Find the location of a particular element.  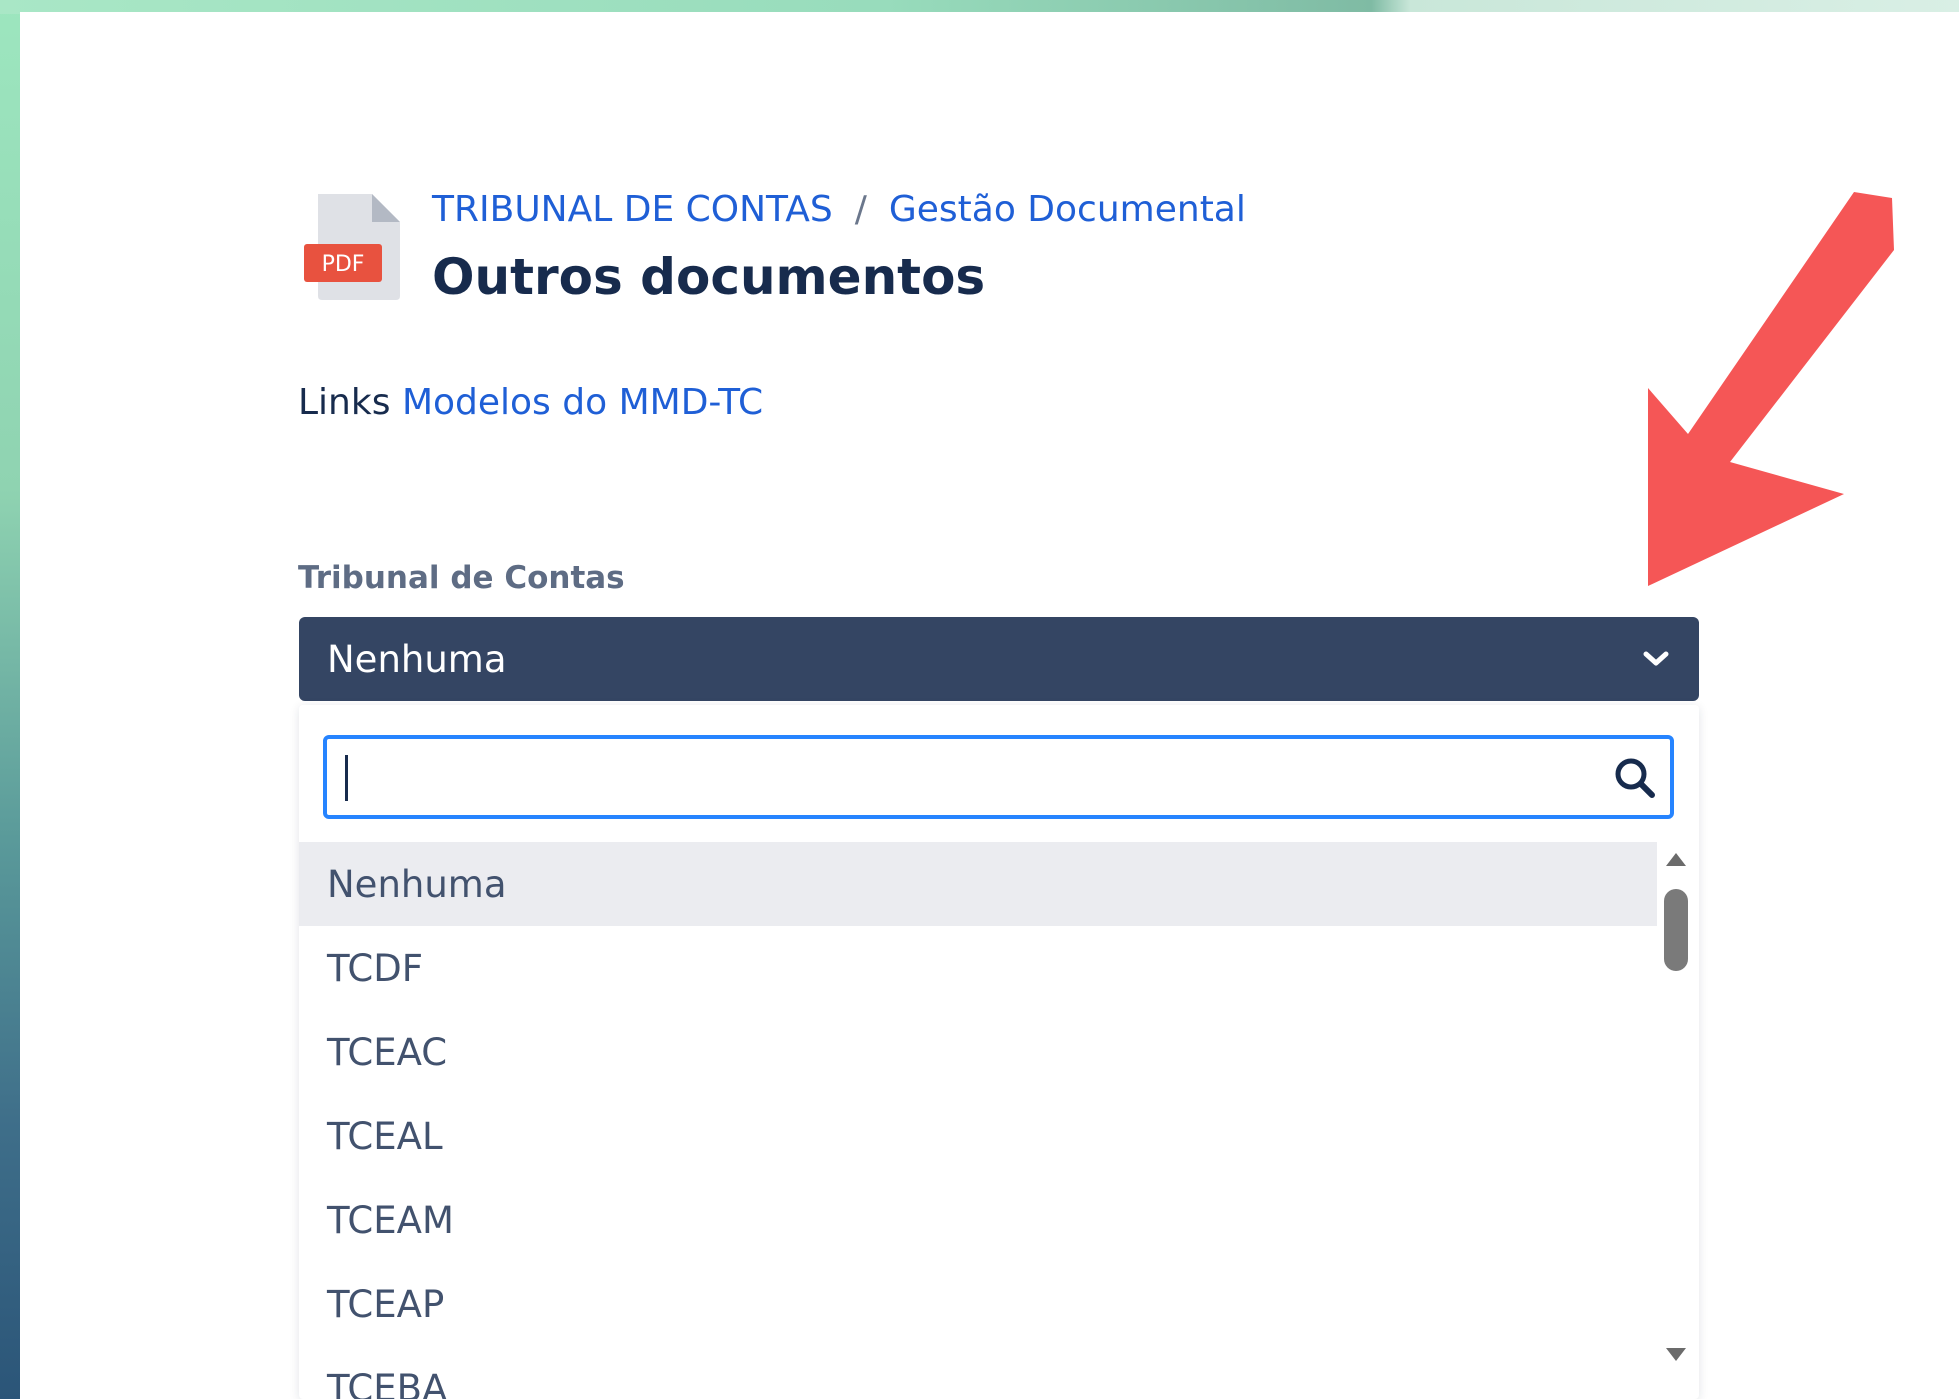

link-modelos-mmd-tc: Modelos do MMD-TC is located at coordinates (582, 402).